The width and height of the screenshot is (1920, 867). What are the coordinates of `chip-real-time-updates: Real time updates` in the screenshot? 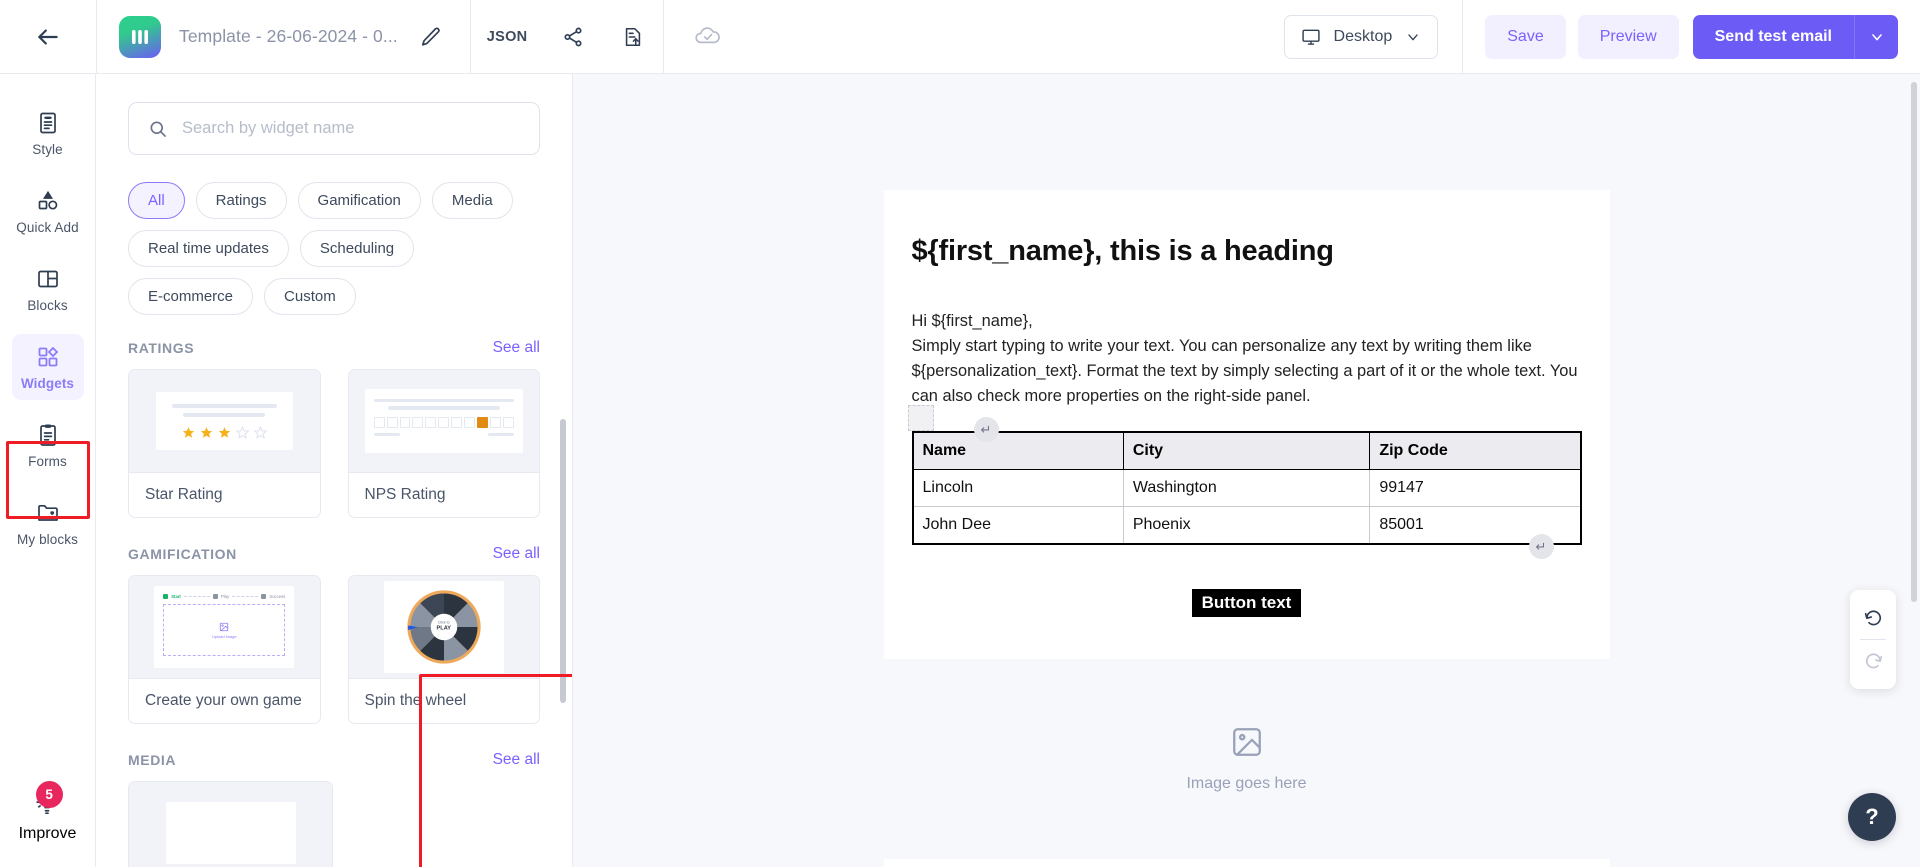 It's located at (208, 248).